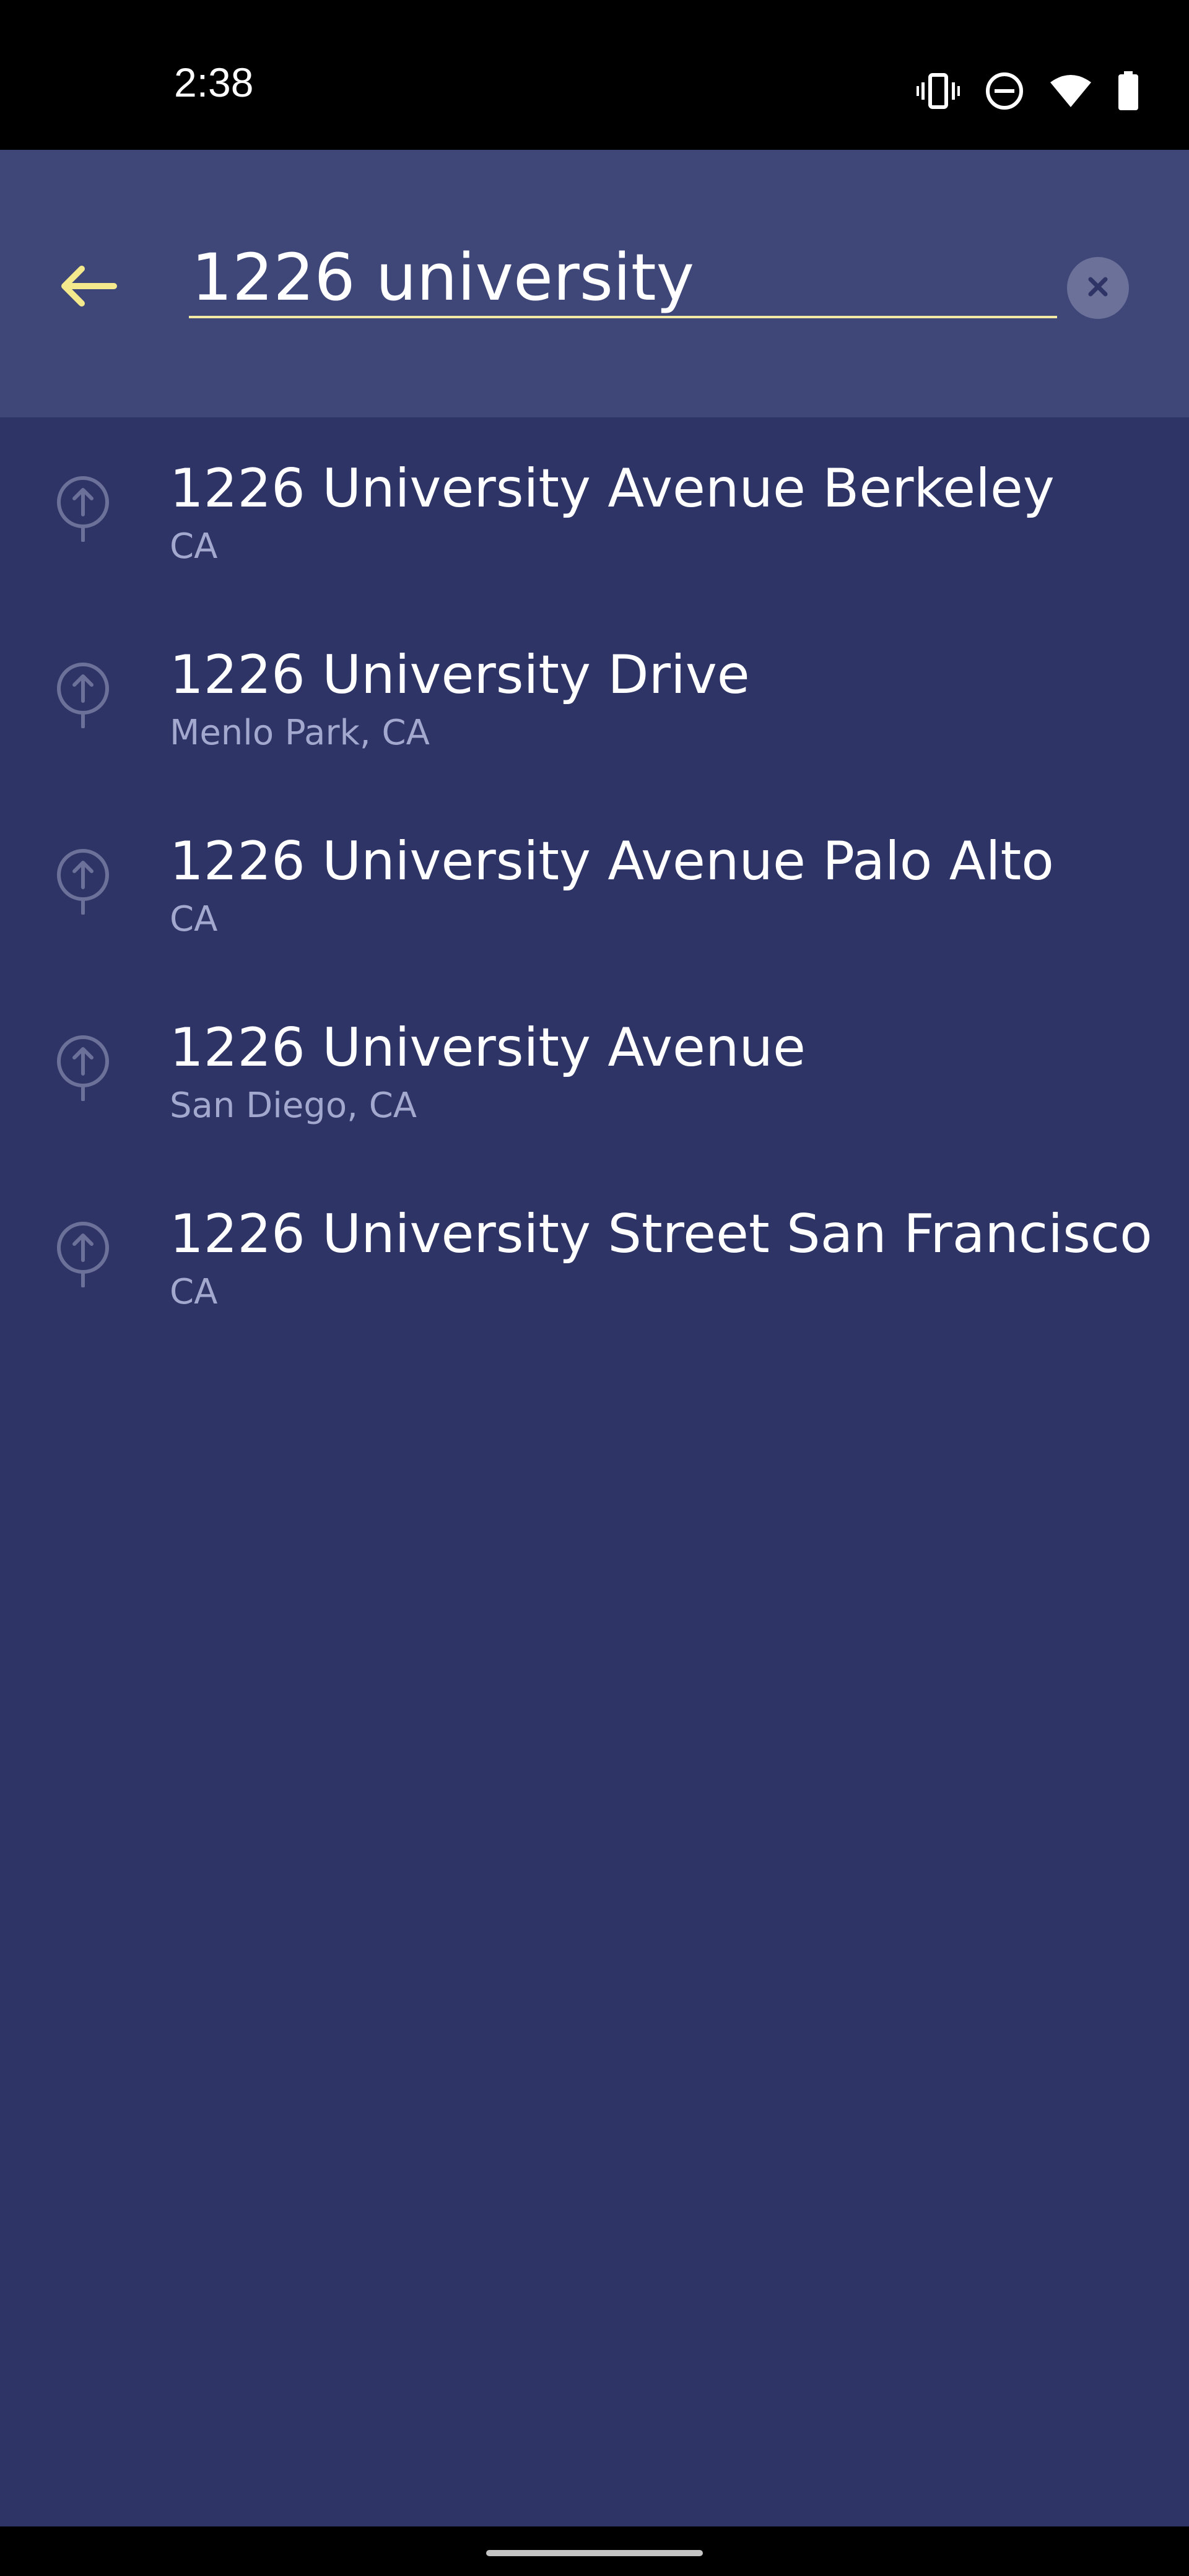  What do you see at coordinates (661, 1234) in the screenshot?
I see `result-title: 1226 University Street San Francisco` at bounding box center [661, 1234].